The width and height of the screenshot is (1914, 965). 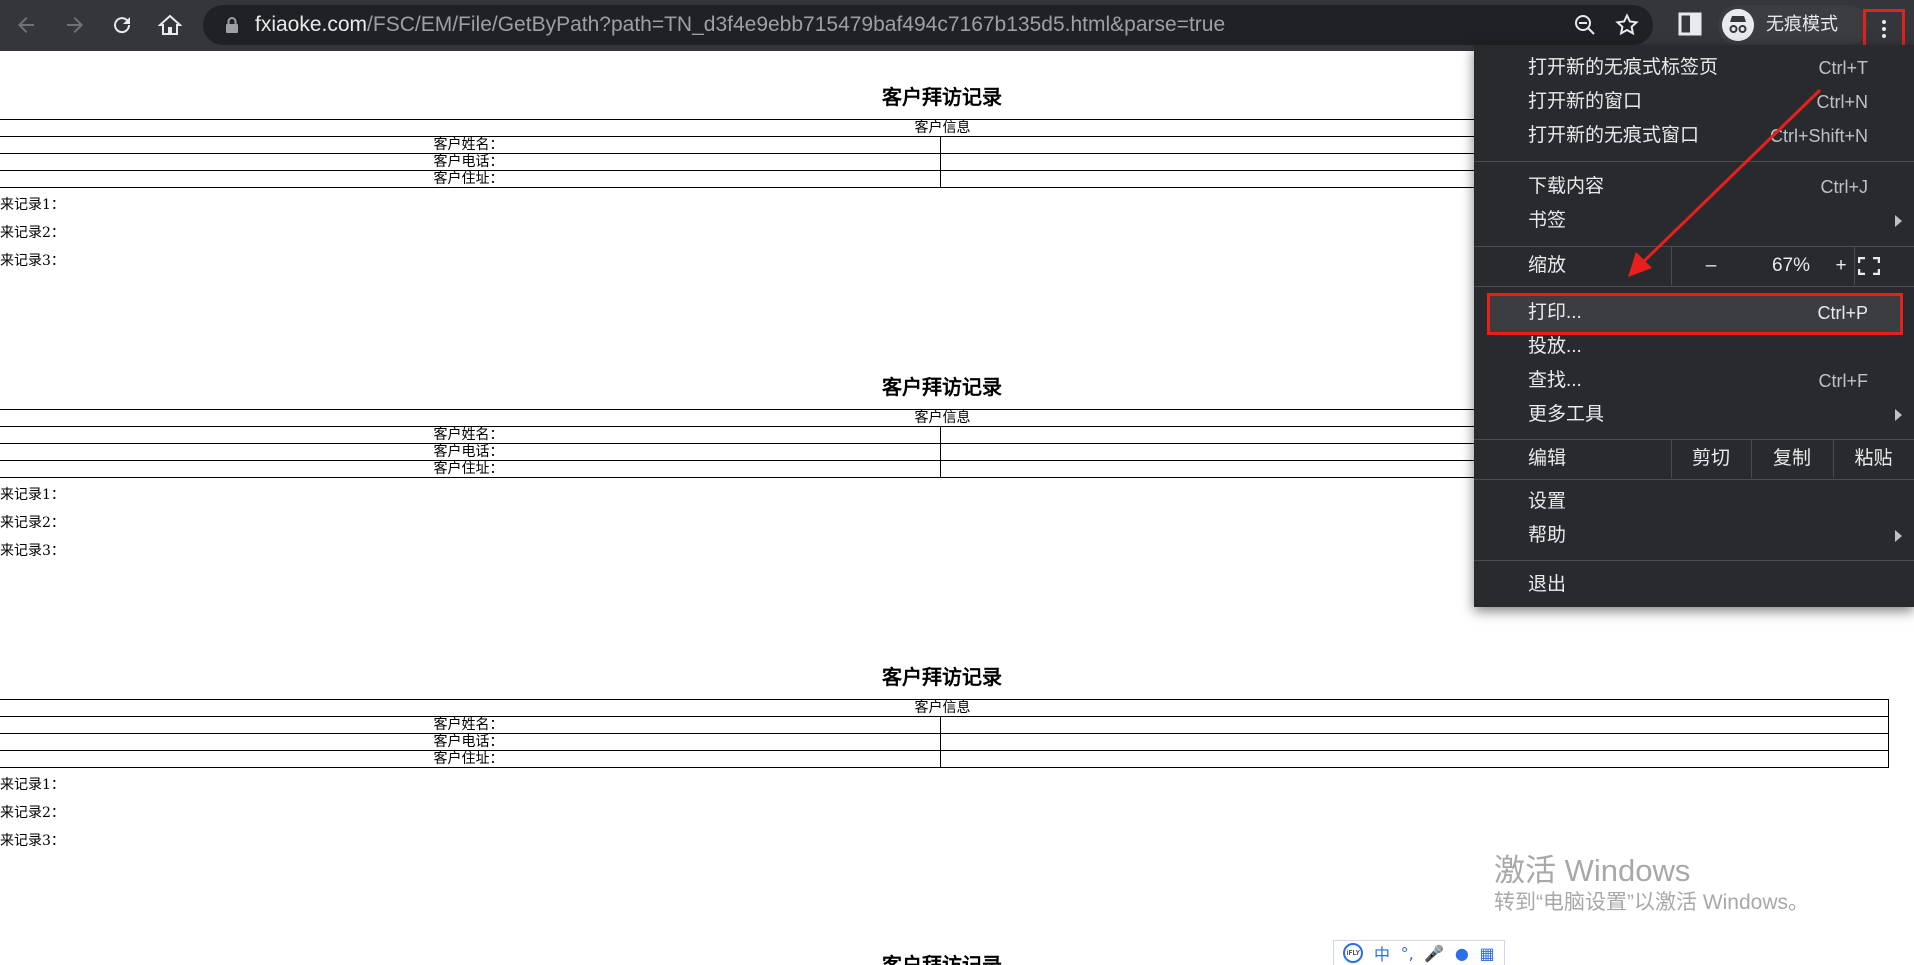 What do you see at coordinates (1843, 381) in the screenshot?
I see `menu-item-shortcut: Ctrl+F` at bounding box center [1843, 381].